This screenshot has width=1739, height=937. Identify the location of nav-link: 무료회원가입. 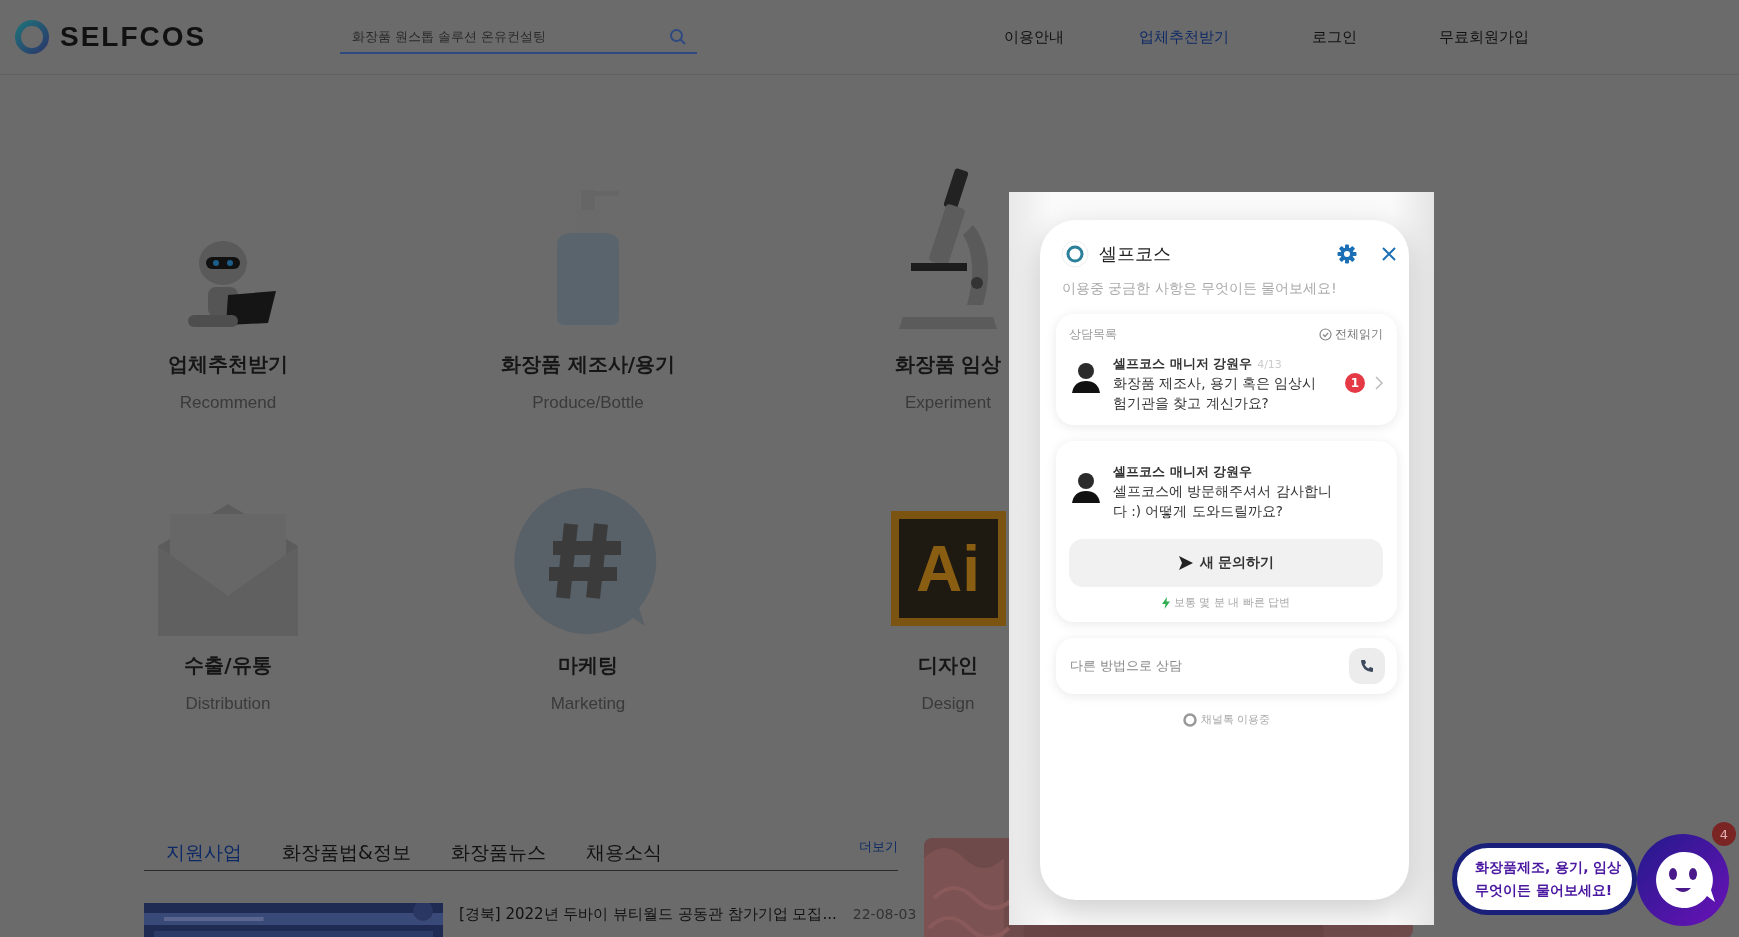
(1484, 37).